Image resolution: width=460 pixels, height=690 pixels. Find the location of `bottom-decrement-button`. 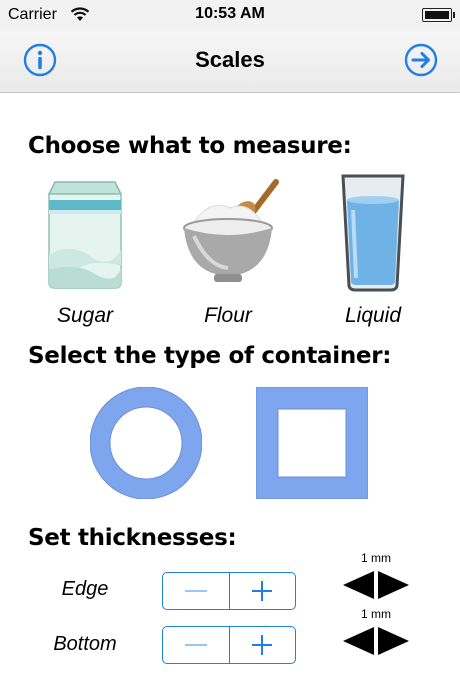

bottom-decrement-button is located at coordinates (196, 645).